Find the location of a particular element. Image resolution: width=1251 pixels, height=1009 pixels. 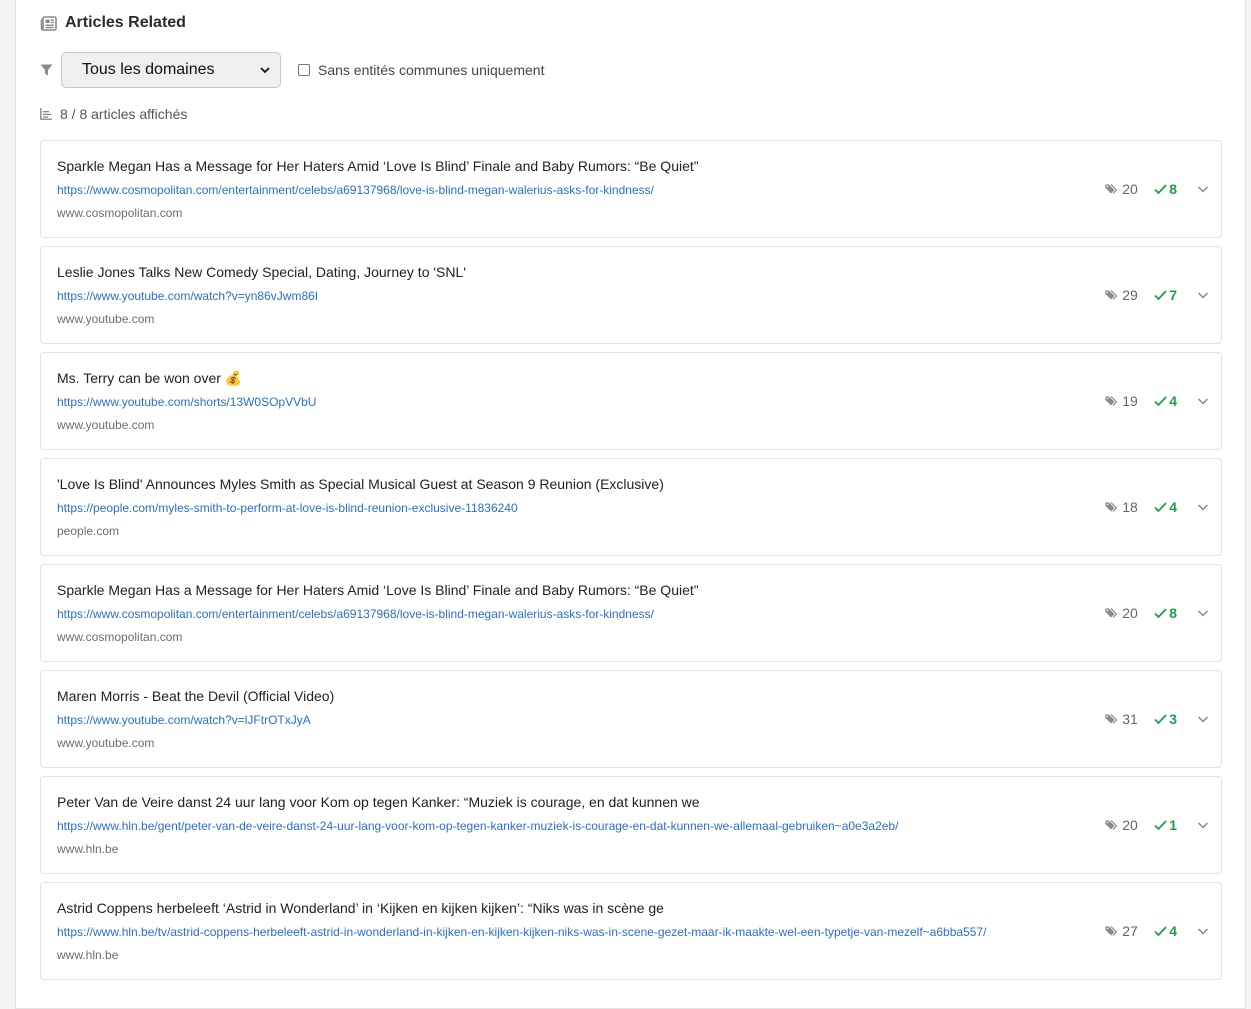

common-entities-filter: Sans entités communes uniquement is located at coordinates (421, 70).